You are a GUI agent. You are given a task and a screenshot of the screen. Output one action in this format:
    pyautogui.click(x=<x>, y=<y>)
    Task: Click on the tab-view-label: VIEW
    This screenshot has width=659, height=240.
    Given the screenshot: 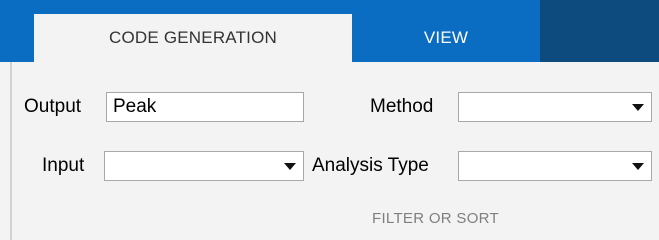 What is the action you would take?
    pyautogui.click(x=446, y=37)
    